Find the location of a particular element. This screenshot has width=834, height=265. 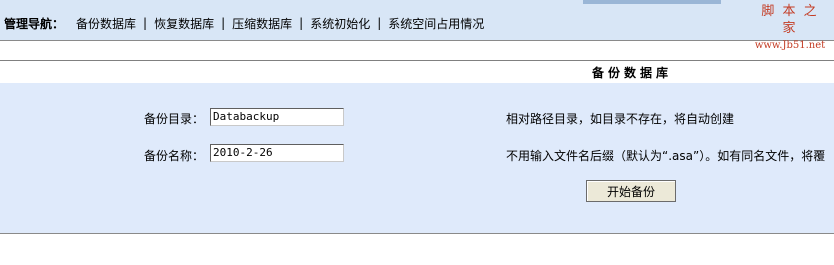

backup-directory-input is located at coordinates (277, 117).